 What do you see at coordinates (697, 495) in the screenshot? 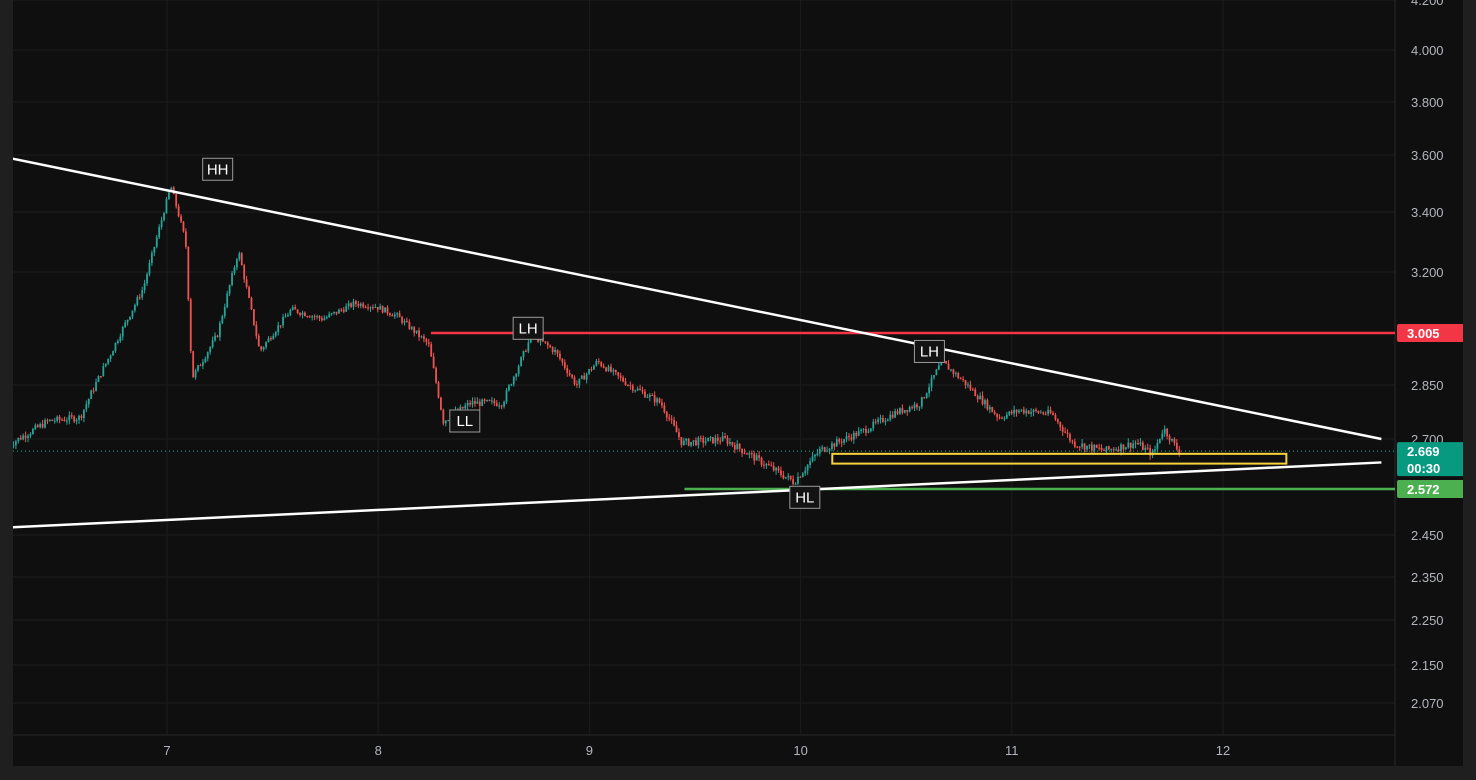
I see `ascending-trendline` at bounding box center [697, 495].